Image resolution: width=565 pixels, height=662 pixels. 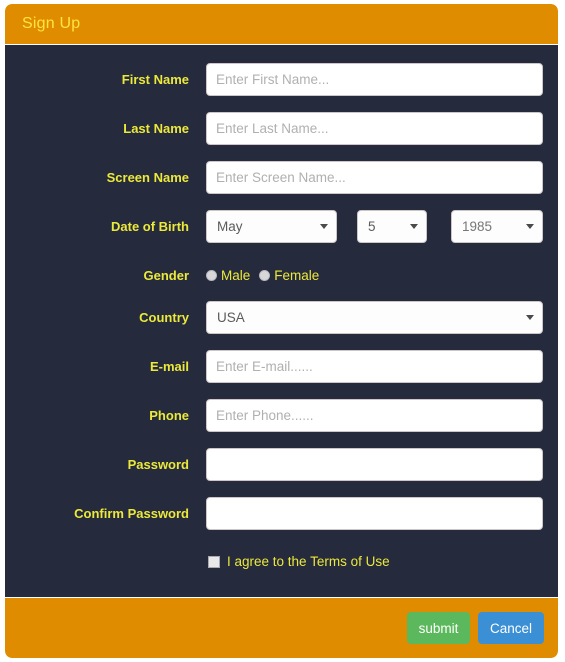 I want to click on label-country: Country, so click(x=164, y=317).